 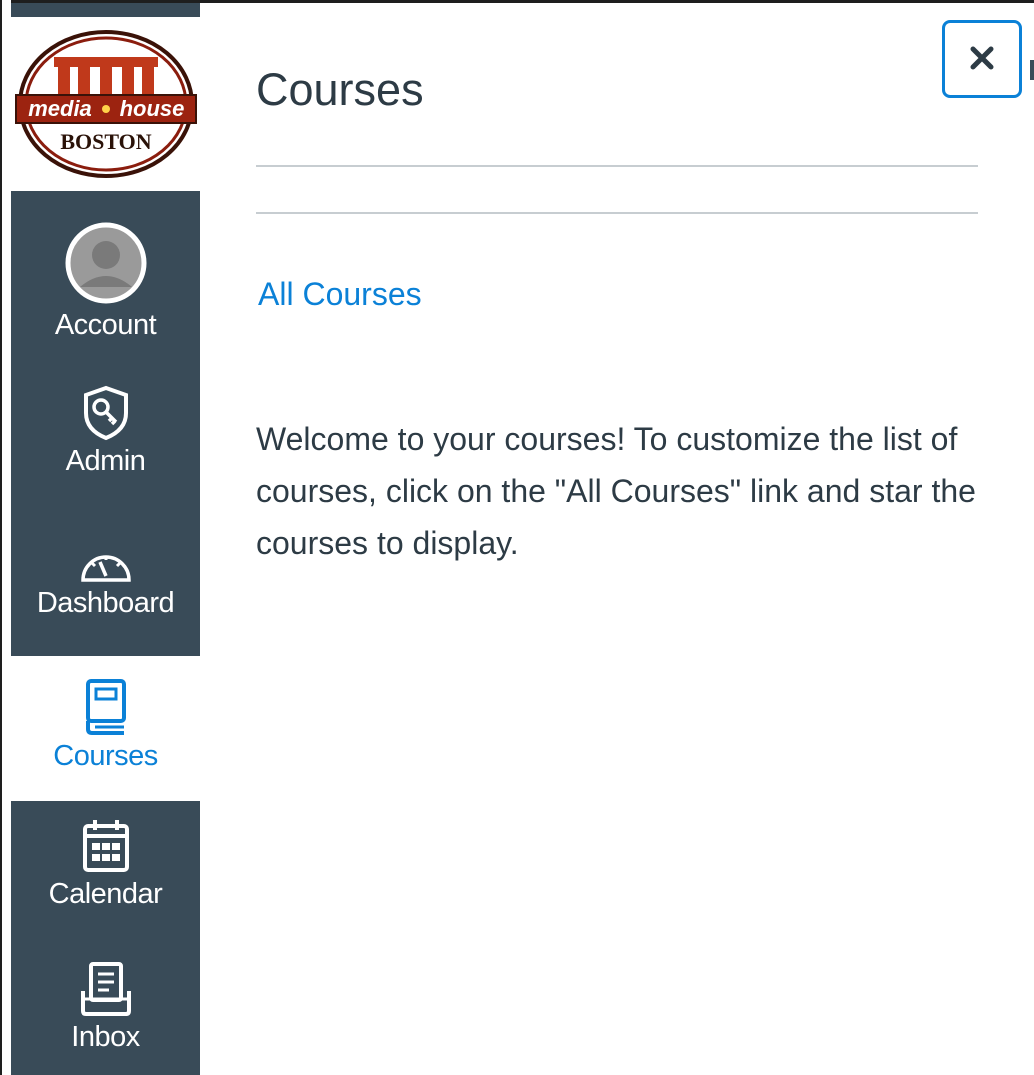 I want to click on nav-item-dashboard: Dashboard, so click(x=105, y=602).